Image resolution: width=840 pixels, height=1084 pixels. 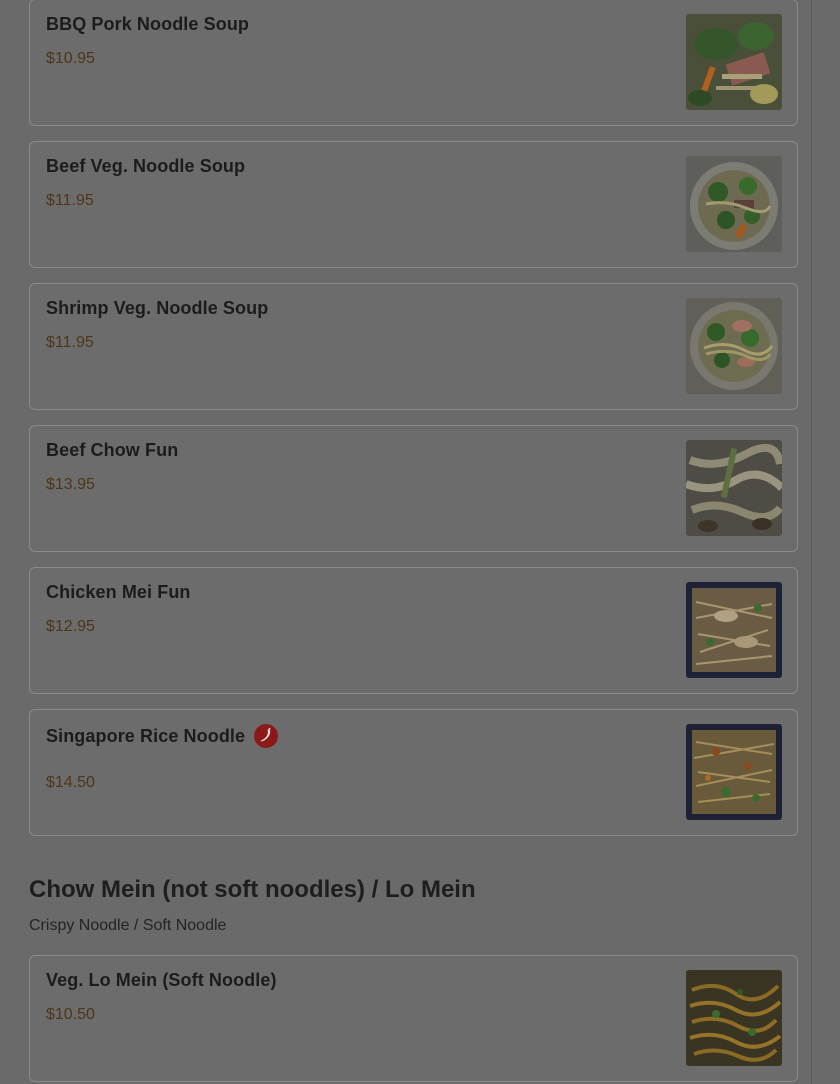 I want to click on section-subtitle: Crispy Noodle / Soft Noodle, so click(x=128, y=925).